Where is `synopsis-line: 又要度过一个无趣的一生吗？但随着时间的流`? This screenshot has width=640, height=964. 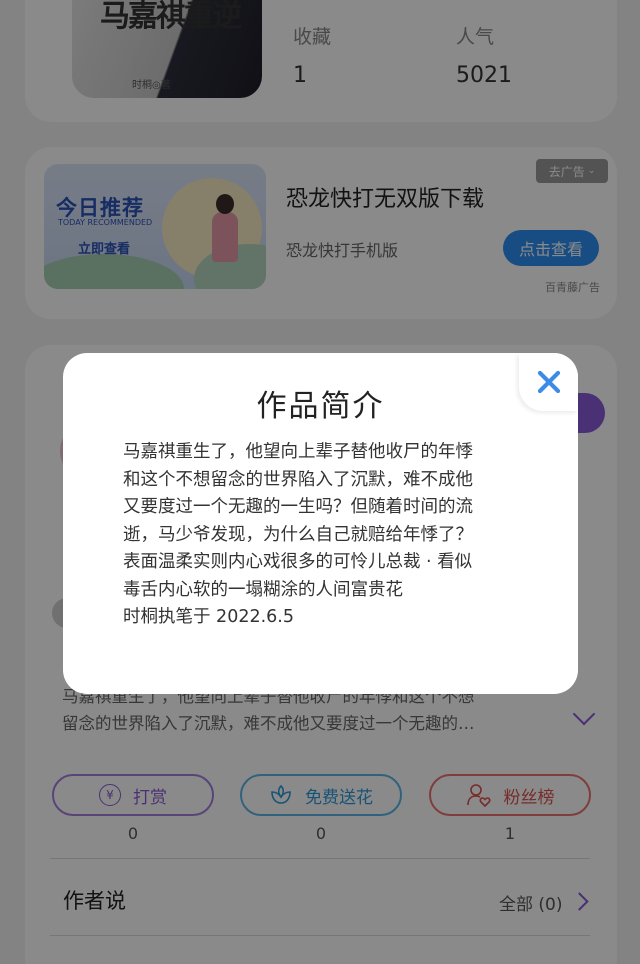
synopsis-line: 又要度过一个无趣的一生吗？但随着时间的流 is located at coordinates (298, 507).